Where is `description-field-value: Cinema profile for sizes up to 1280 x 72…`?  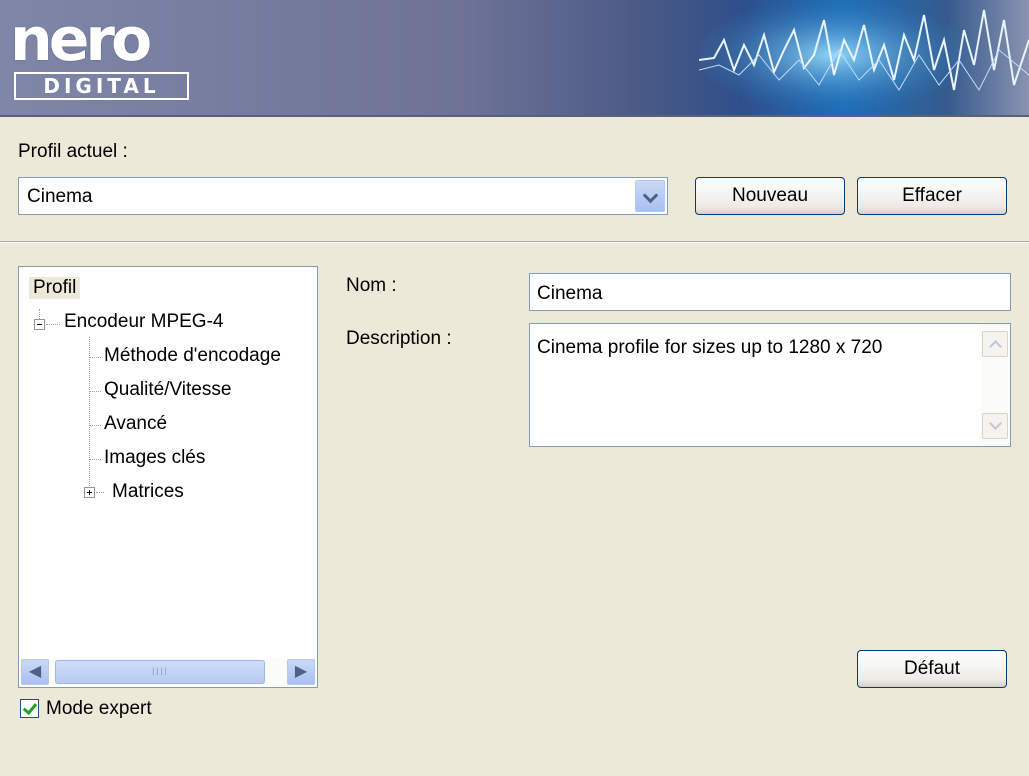 description-field-value: Cinema profile for sizes up to 1280 x 72… is located at coordinates (710, 347).